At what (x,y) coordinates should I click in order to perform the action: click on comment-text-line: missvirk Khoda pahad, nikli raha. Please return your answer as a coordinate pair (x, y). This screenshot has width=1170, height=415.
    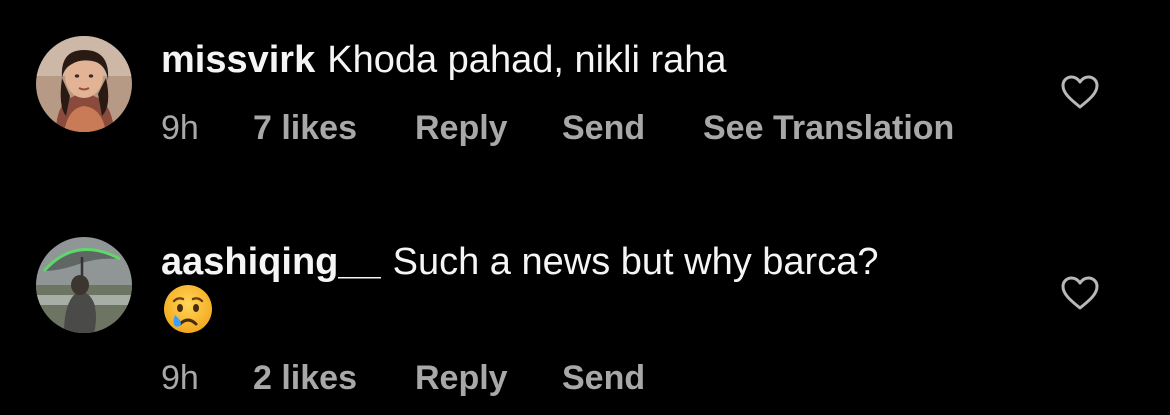
    Looking at the image, I should click on (444, 60).